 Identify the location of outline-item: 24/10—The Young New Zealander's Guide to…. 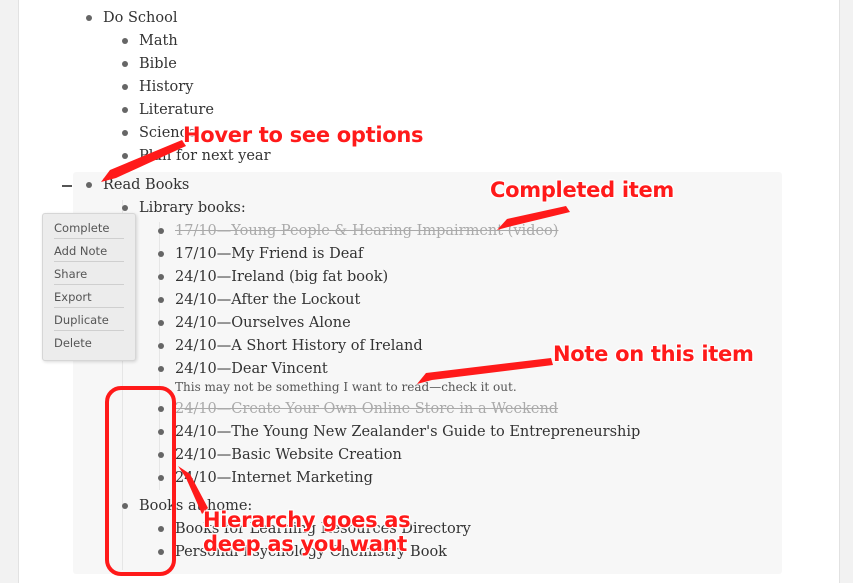
(399, 432).